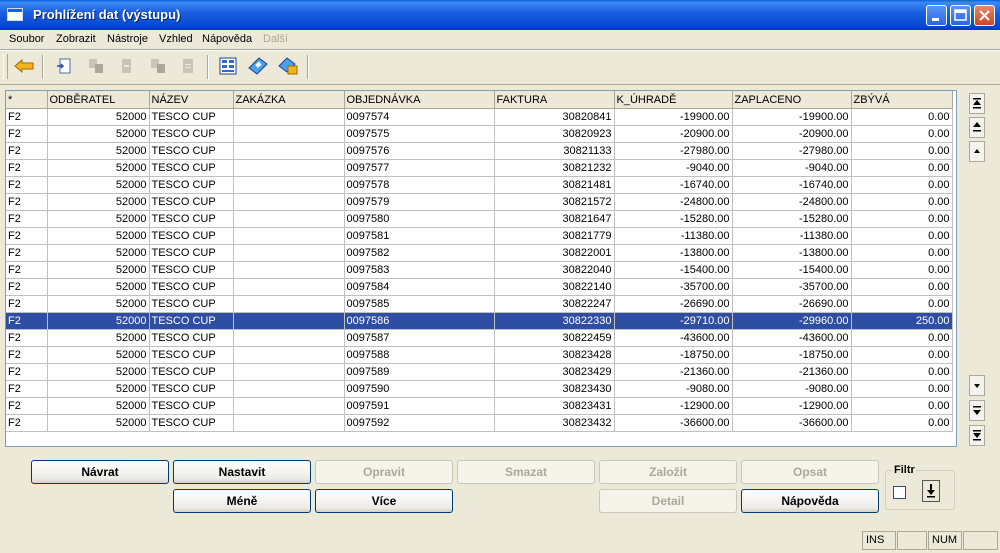 The image size is (1000, 553). Describe the element at coordinates (419, 372) in the screenshot. I see `table-cell: 0097589` at that location.